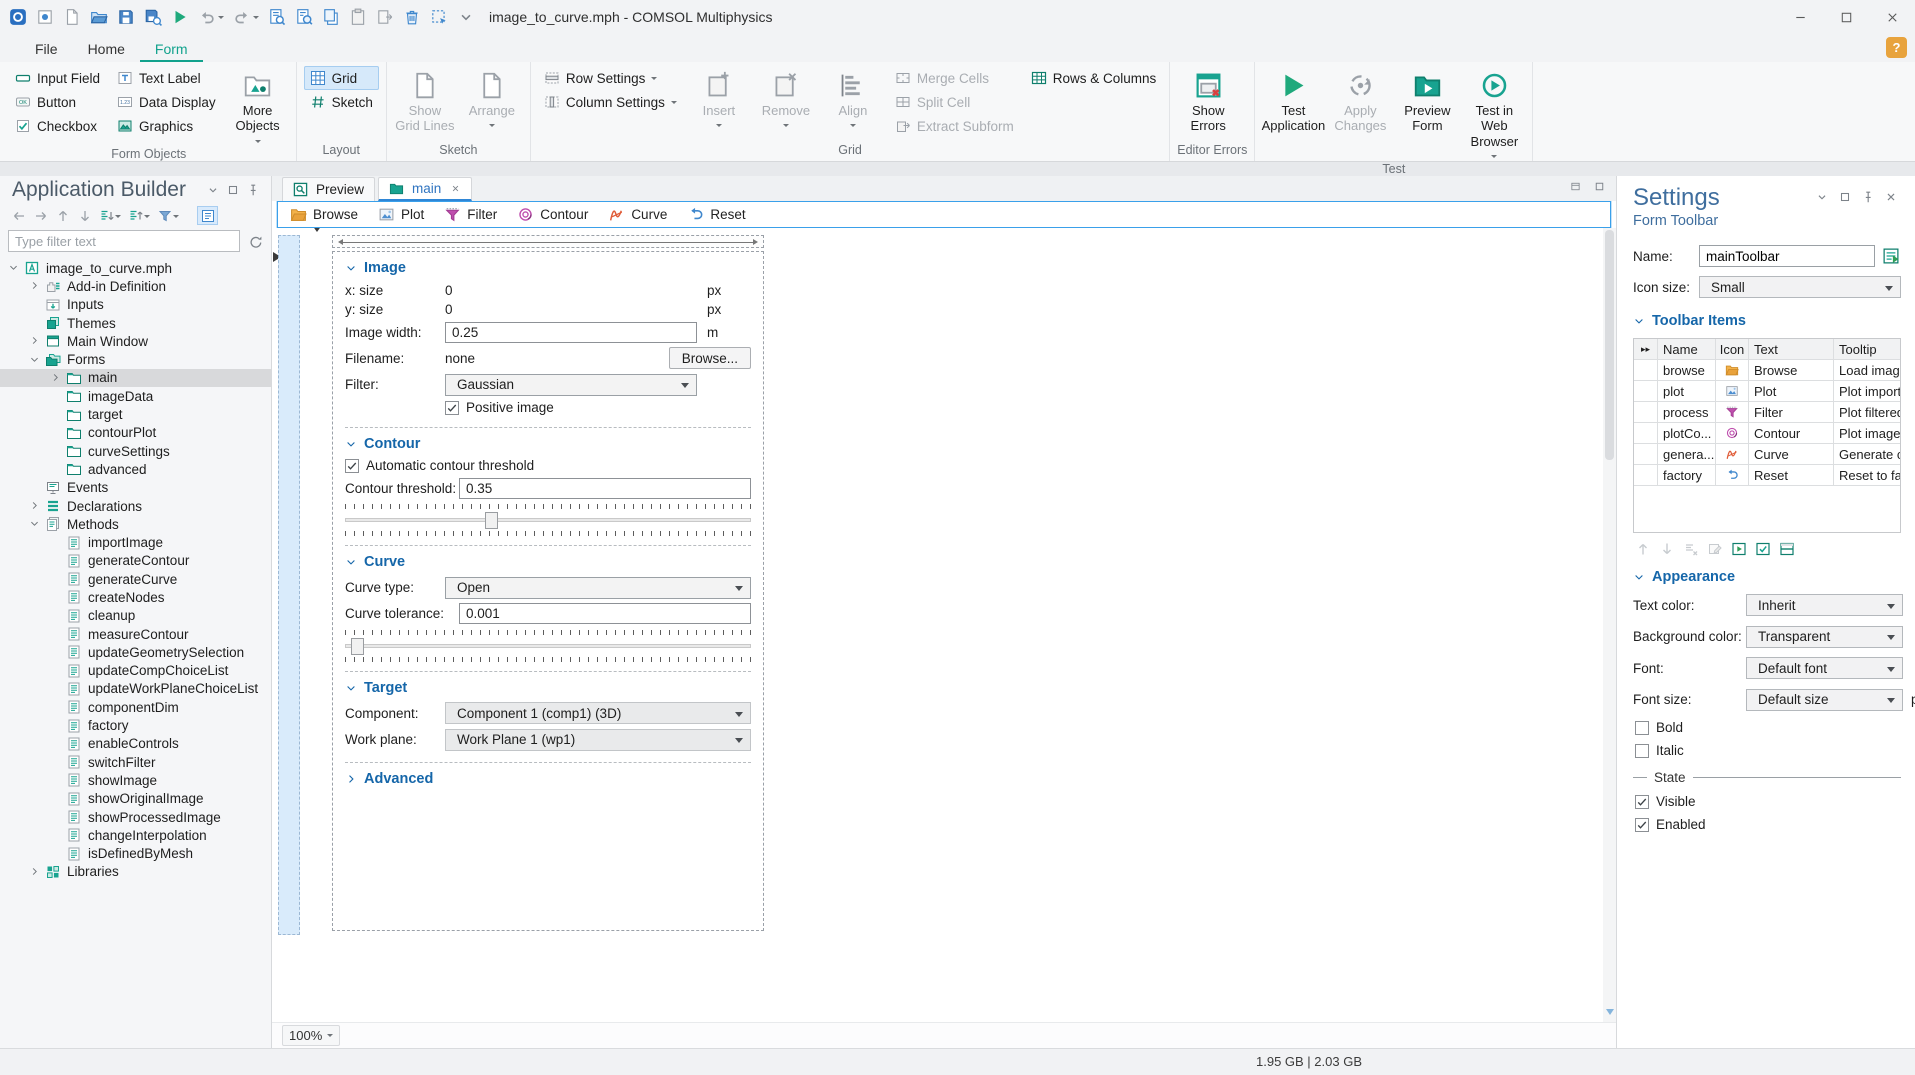 This screenshot has height=1075, width=1915. I want to click on column-header-name: Name, so click(1687, 349).